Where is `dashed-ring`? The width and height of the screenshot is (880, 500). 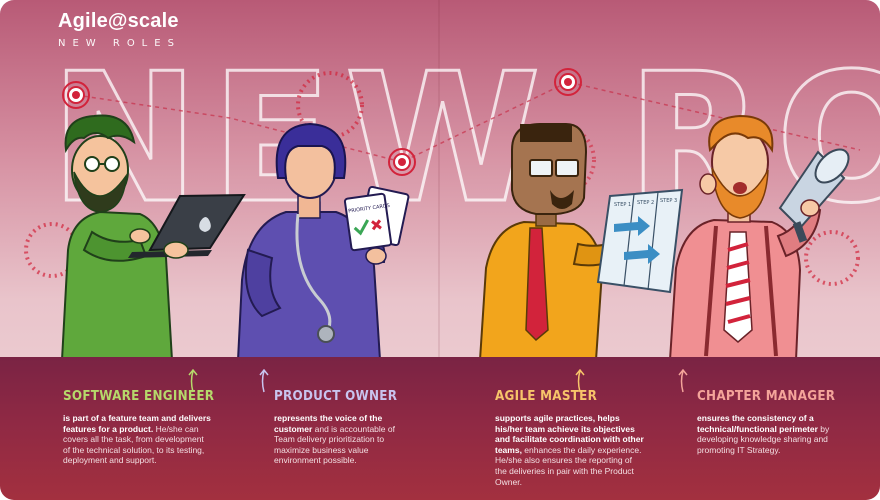
dashed-ring is located at coordinates (832, 258).